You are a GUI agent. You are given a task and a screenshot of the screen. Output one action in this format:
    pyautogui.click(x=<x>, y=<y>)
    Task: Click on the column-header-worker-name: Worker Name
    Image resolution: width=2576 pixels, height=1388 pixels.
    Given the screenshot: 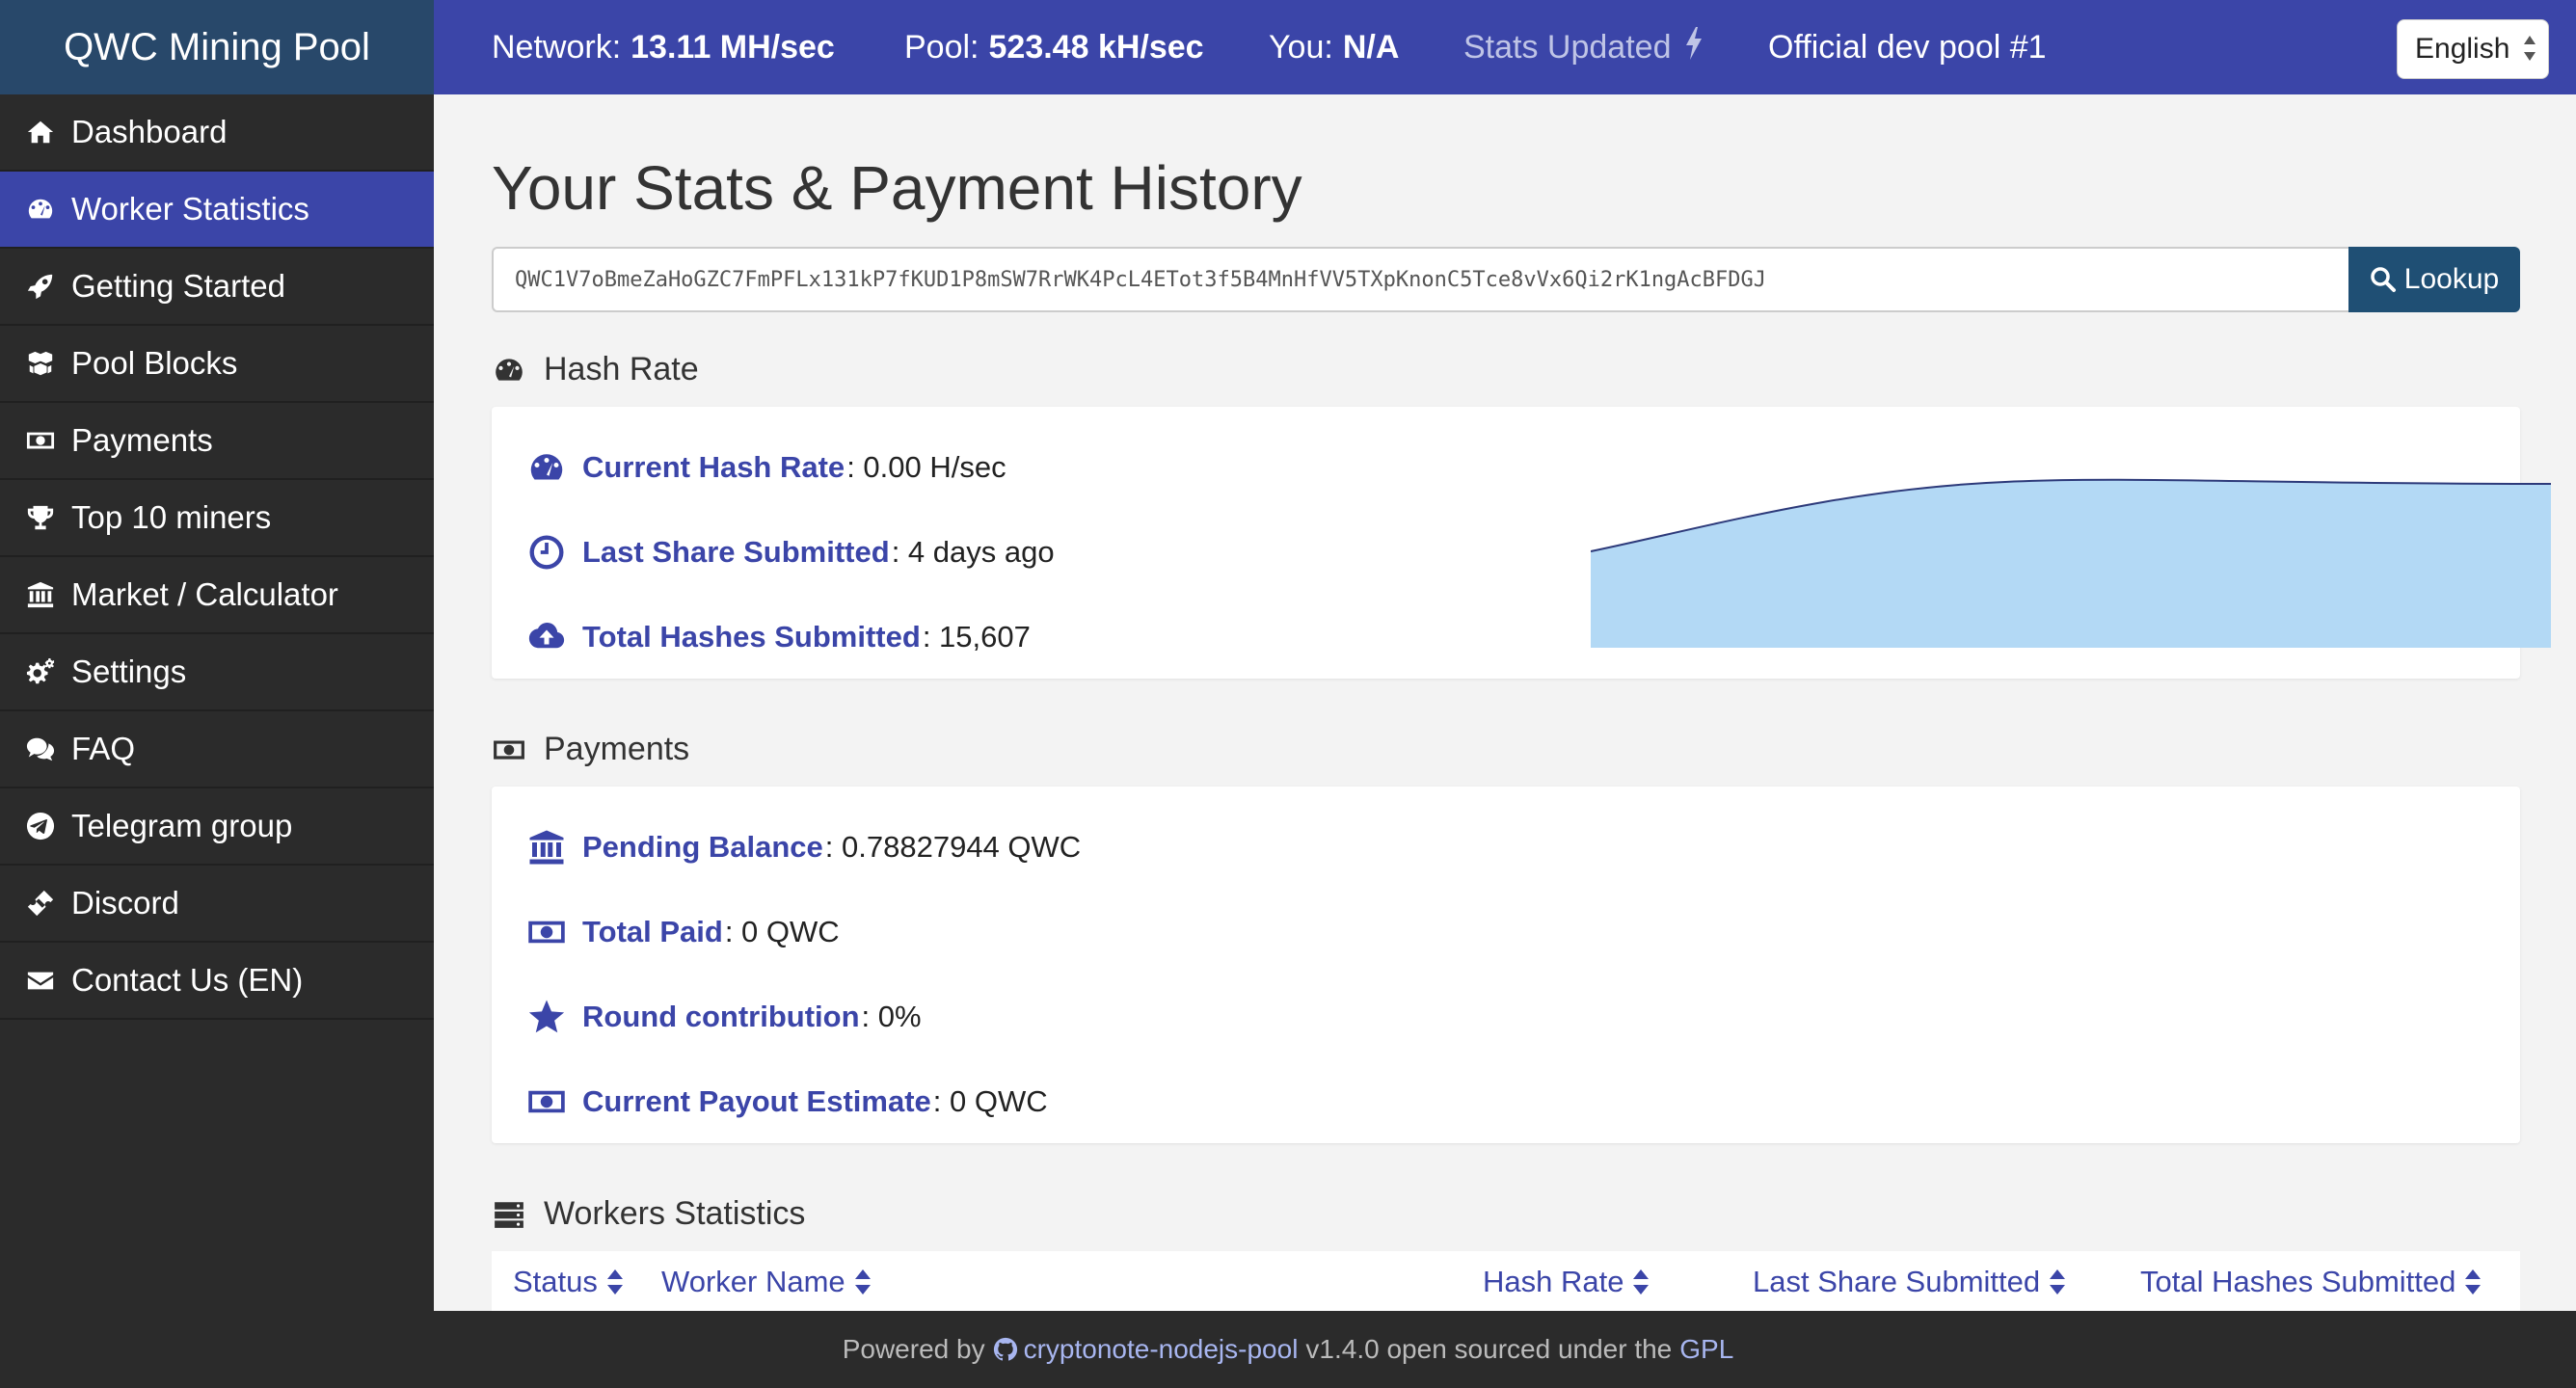 What is the action you would take?
    pyautogui.click(x=767, y=1282)
    